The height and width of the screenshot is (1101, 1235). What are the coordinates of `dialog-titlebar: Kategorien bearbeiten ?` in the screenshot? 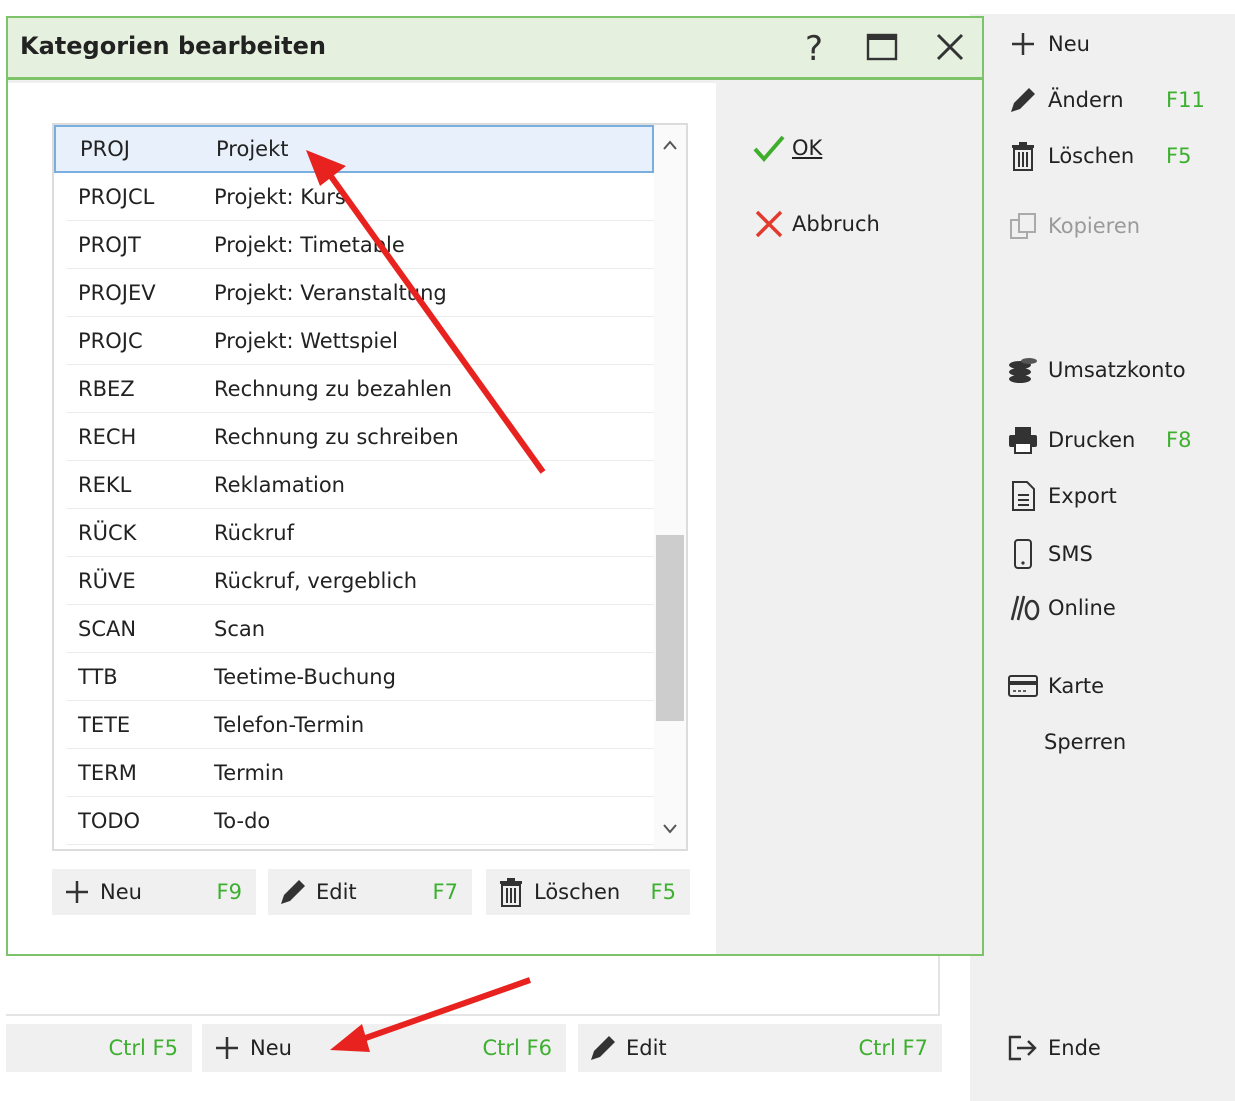 It's located at (495, 49).